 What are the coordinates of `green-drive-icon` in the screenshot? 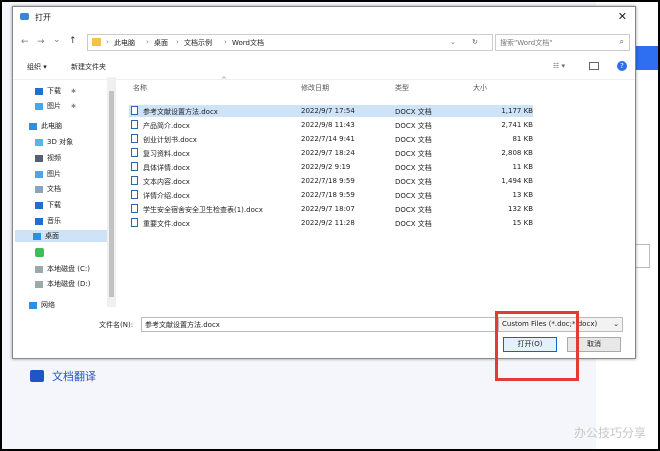 It's located at (39, 252).